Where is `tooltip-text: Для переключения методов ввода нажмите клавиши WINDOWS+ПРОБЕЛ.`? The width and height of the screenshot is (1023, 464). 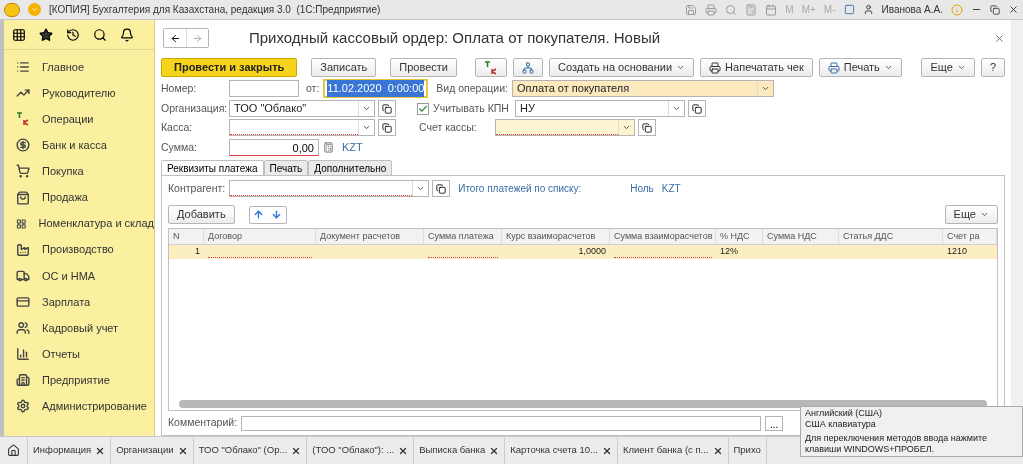
tooltip-text: Для переключения методов ввода нажмите клавиши WINDOWS+ПРОБЕЛ. is located at coordinates (897, 444).